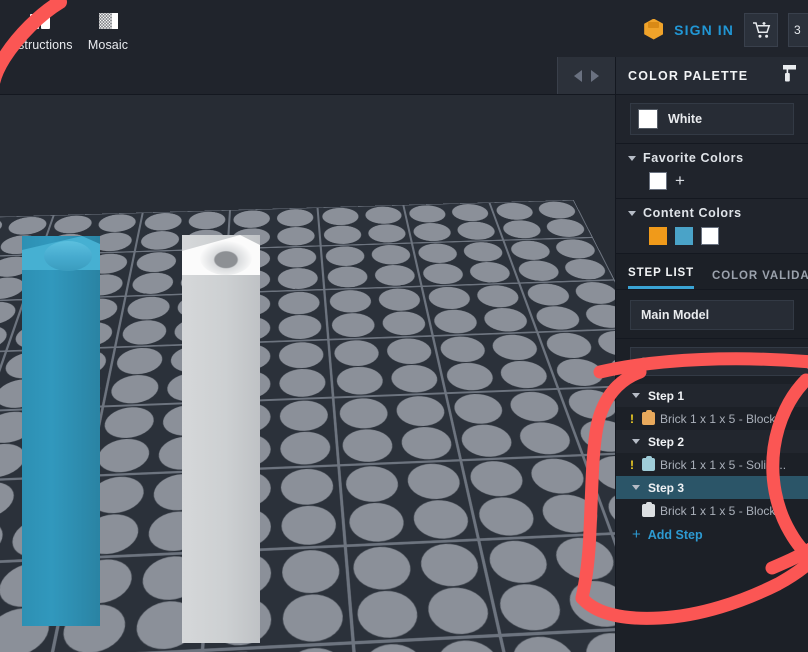 Image resolution: width=808 pixels, height=652 pixels. I want to click on step-row-1: Step 1, so click(712, 395).